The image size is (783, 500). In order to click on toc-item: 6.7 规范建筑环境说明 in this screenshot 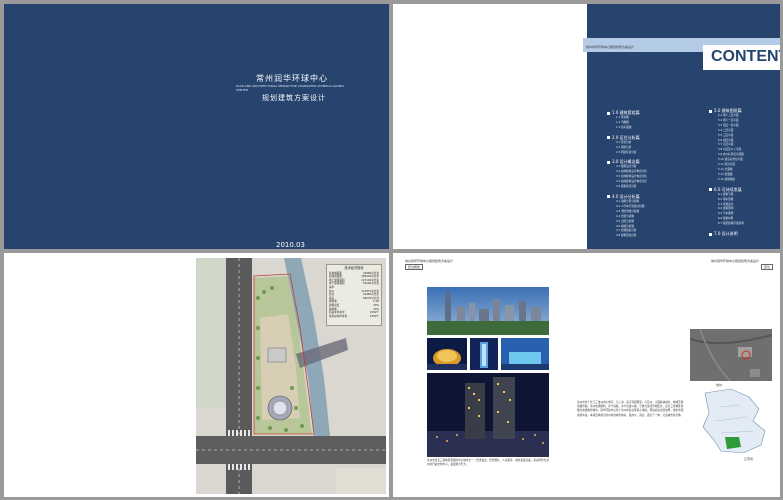, I will do `click(748, 224)`.